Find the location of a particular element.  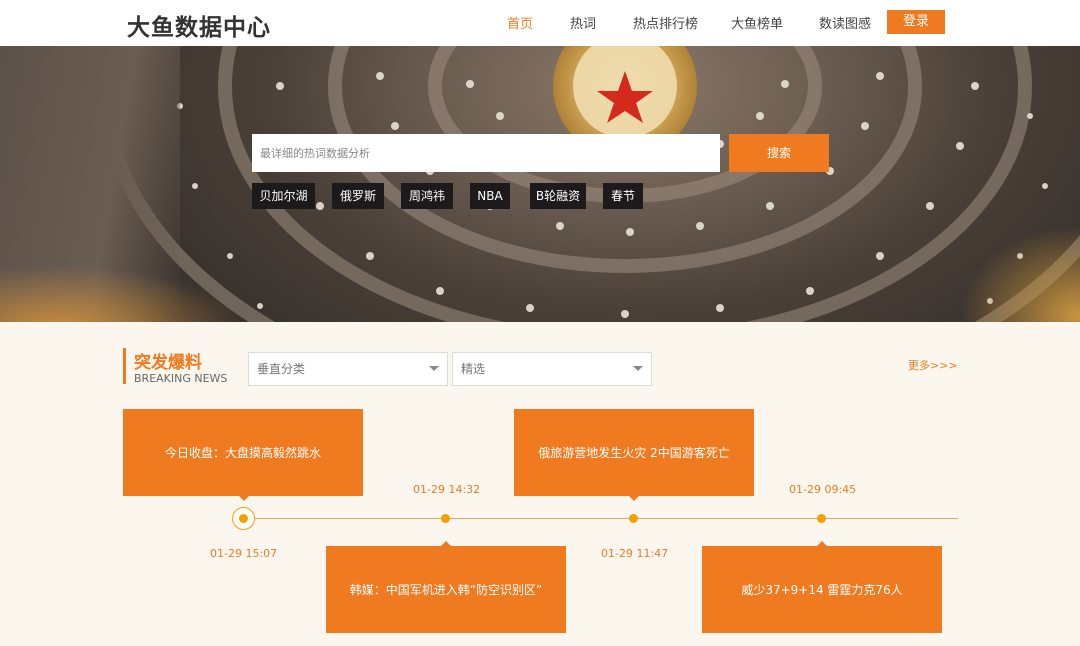

section-subtitle: BREAKING NEWS is located at coordinates (181, 378).